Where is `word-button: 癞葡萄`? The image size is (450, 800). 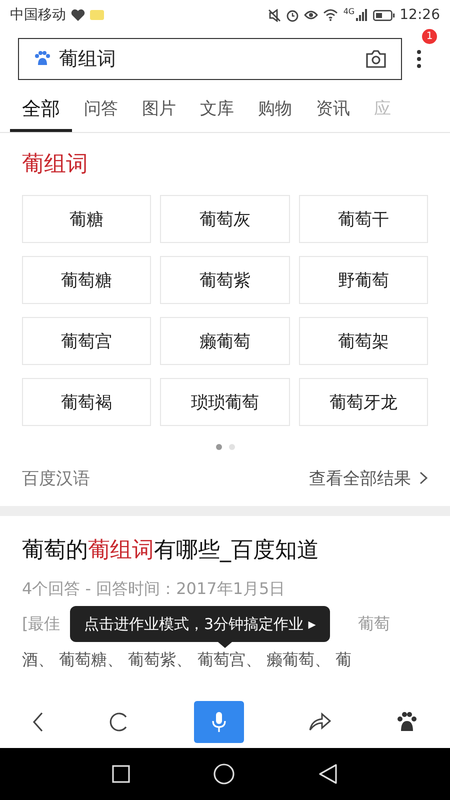
word-button: 癞葡萄 is located at coordinates (225, 341).